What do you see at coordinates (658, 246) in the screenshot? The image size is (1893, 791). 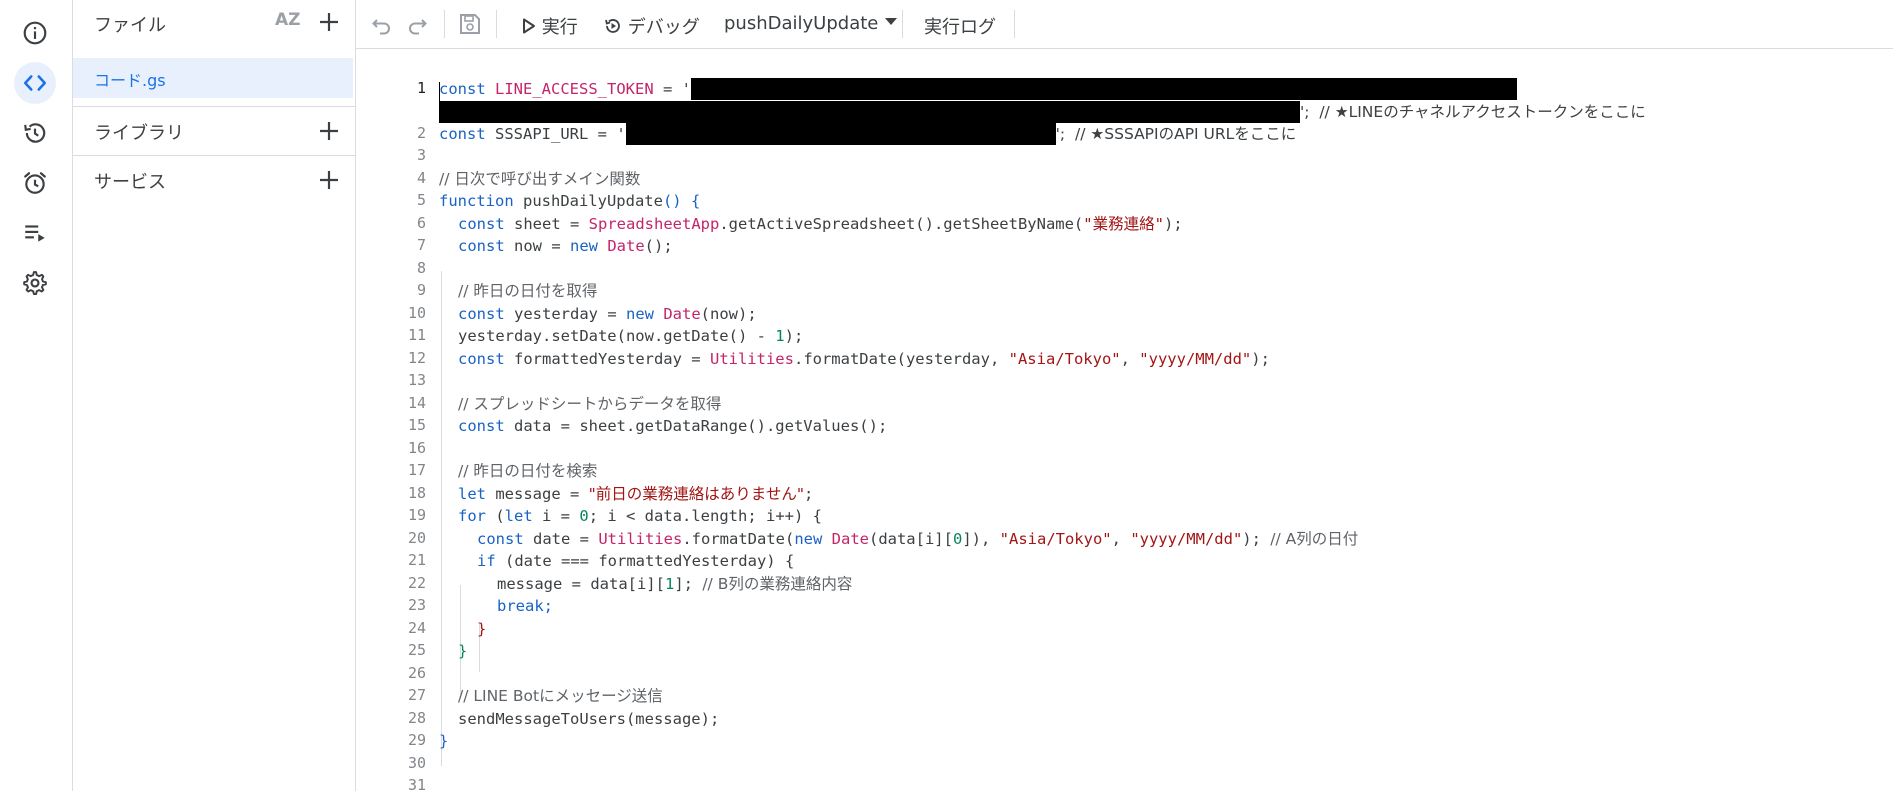 I see `code-token: ();` at bounding box center [658, 246].